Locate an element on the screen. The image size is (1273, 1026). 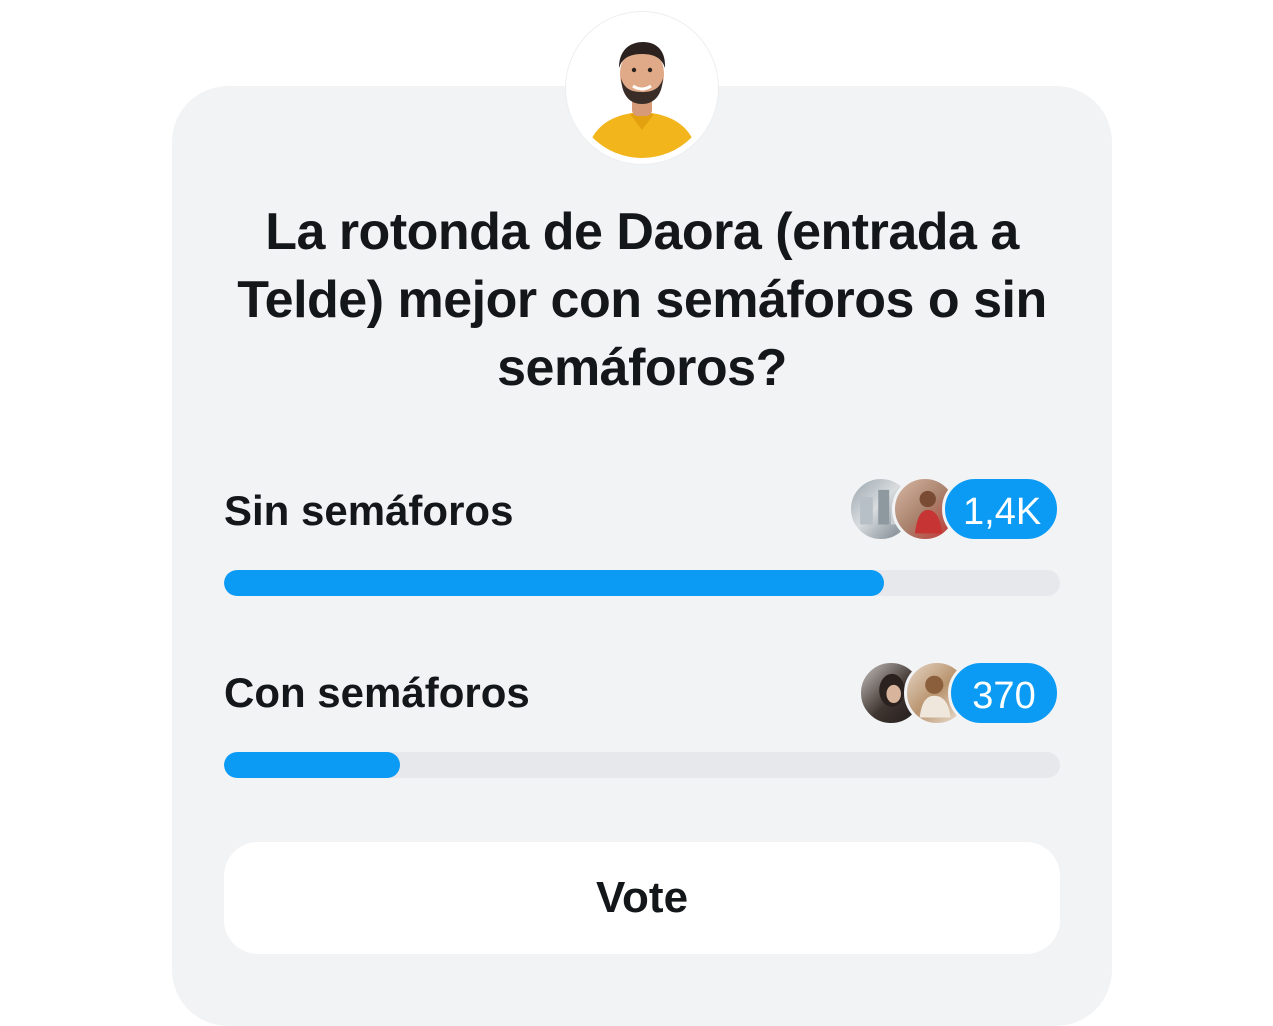
poll-option-sin-semaforos: Sin semáforos 1,4K is located at coordinates (642, 536).